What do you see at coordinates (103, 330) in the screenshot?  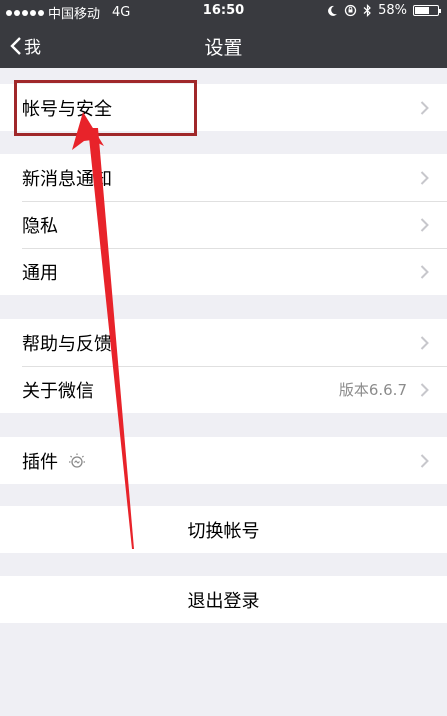 I see `annotation-arrow-icon` at bounding box center [103, 330].